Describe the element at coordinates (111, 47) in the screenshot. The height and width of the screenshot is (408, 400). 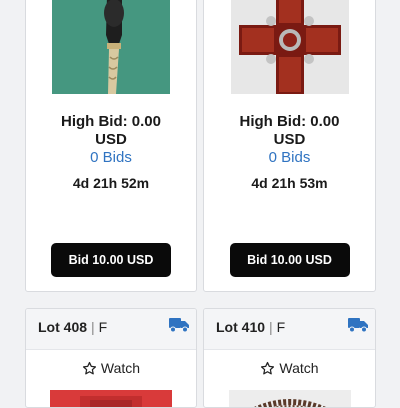
I see `lot-image-cane` at that location.